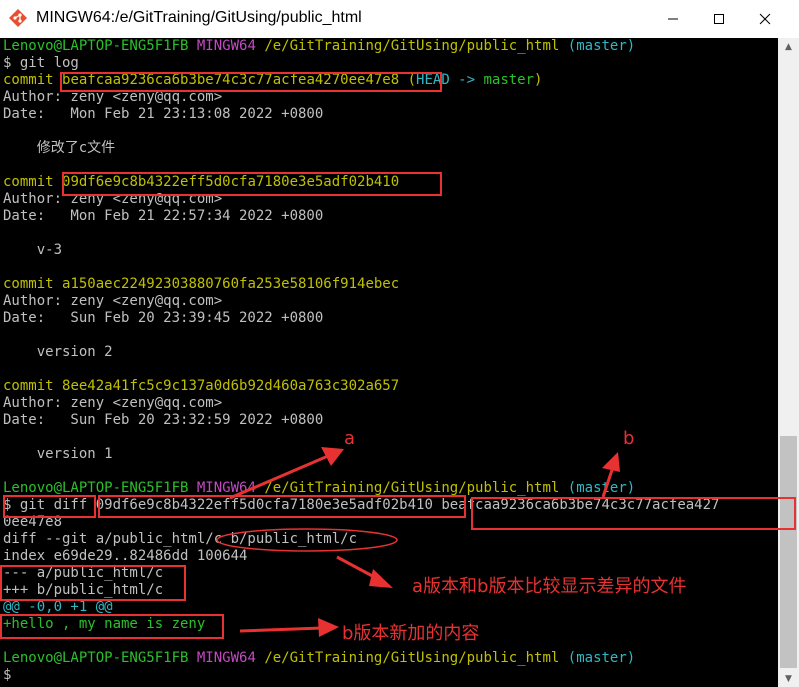 Image resolution: width=799 pixels, height=687 pixels. I want to click on close-button, so click(765, 19).